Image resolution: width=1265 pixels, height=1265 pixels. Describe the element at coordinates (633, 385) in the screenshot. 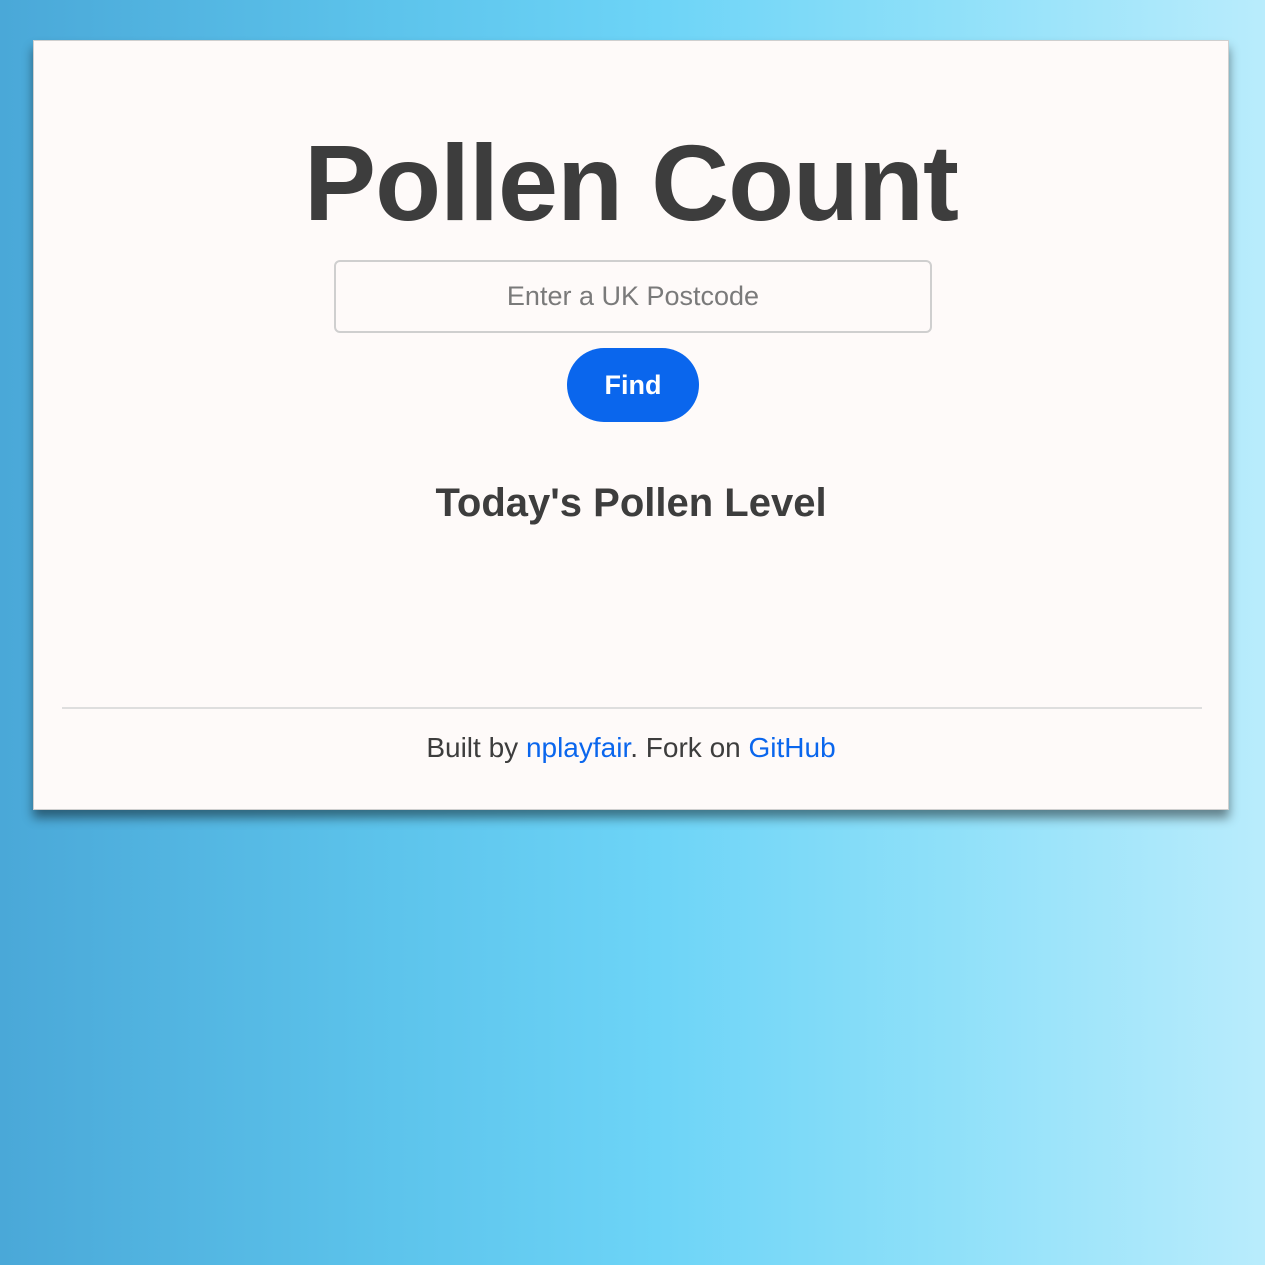

I see `find-button: Find` at that location.